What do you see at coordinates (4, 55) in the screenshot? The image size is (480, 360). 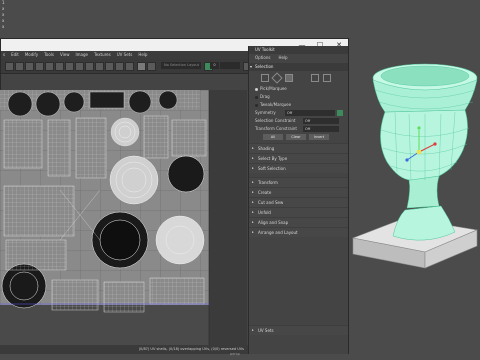 I see `menu-item-file: s` at bounding box center [4, 55].